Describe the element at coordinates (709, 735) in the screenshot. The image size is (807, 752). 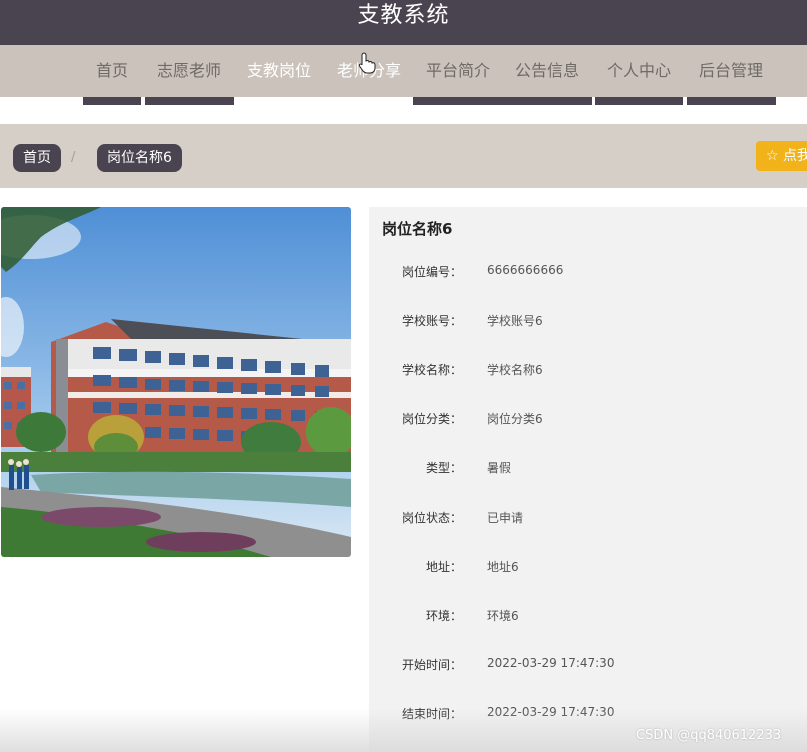
I see `watermark: CSDN @qq840612233` at that location.